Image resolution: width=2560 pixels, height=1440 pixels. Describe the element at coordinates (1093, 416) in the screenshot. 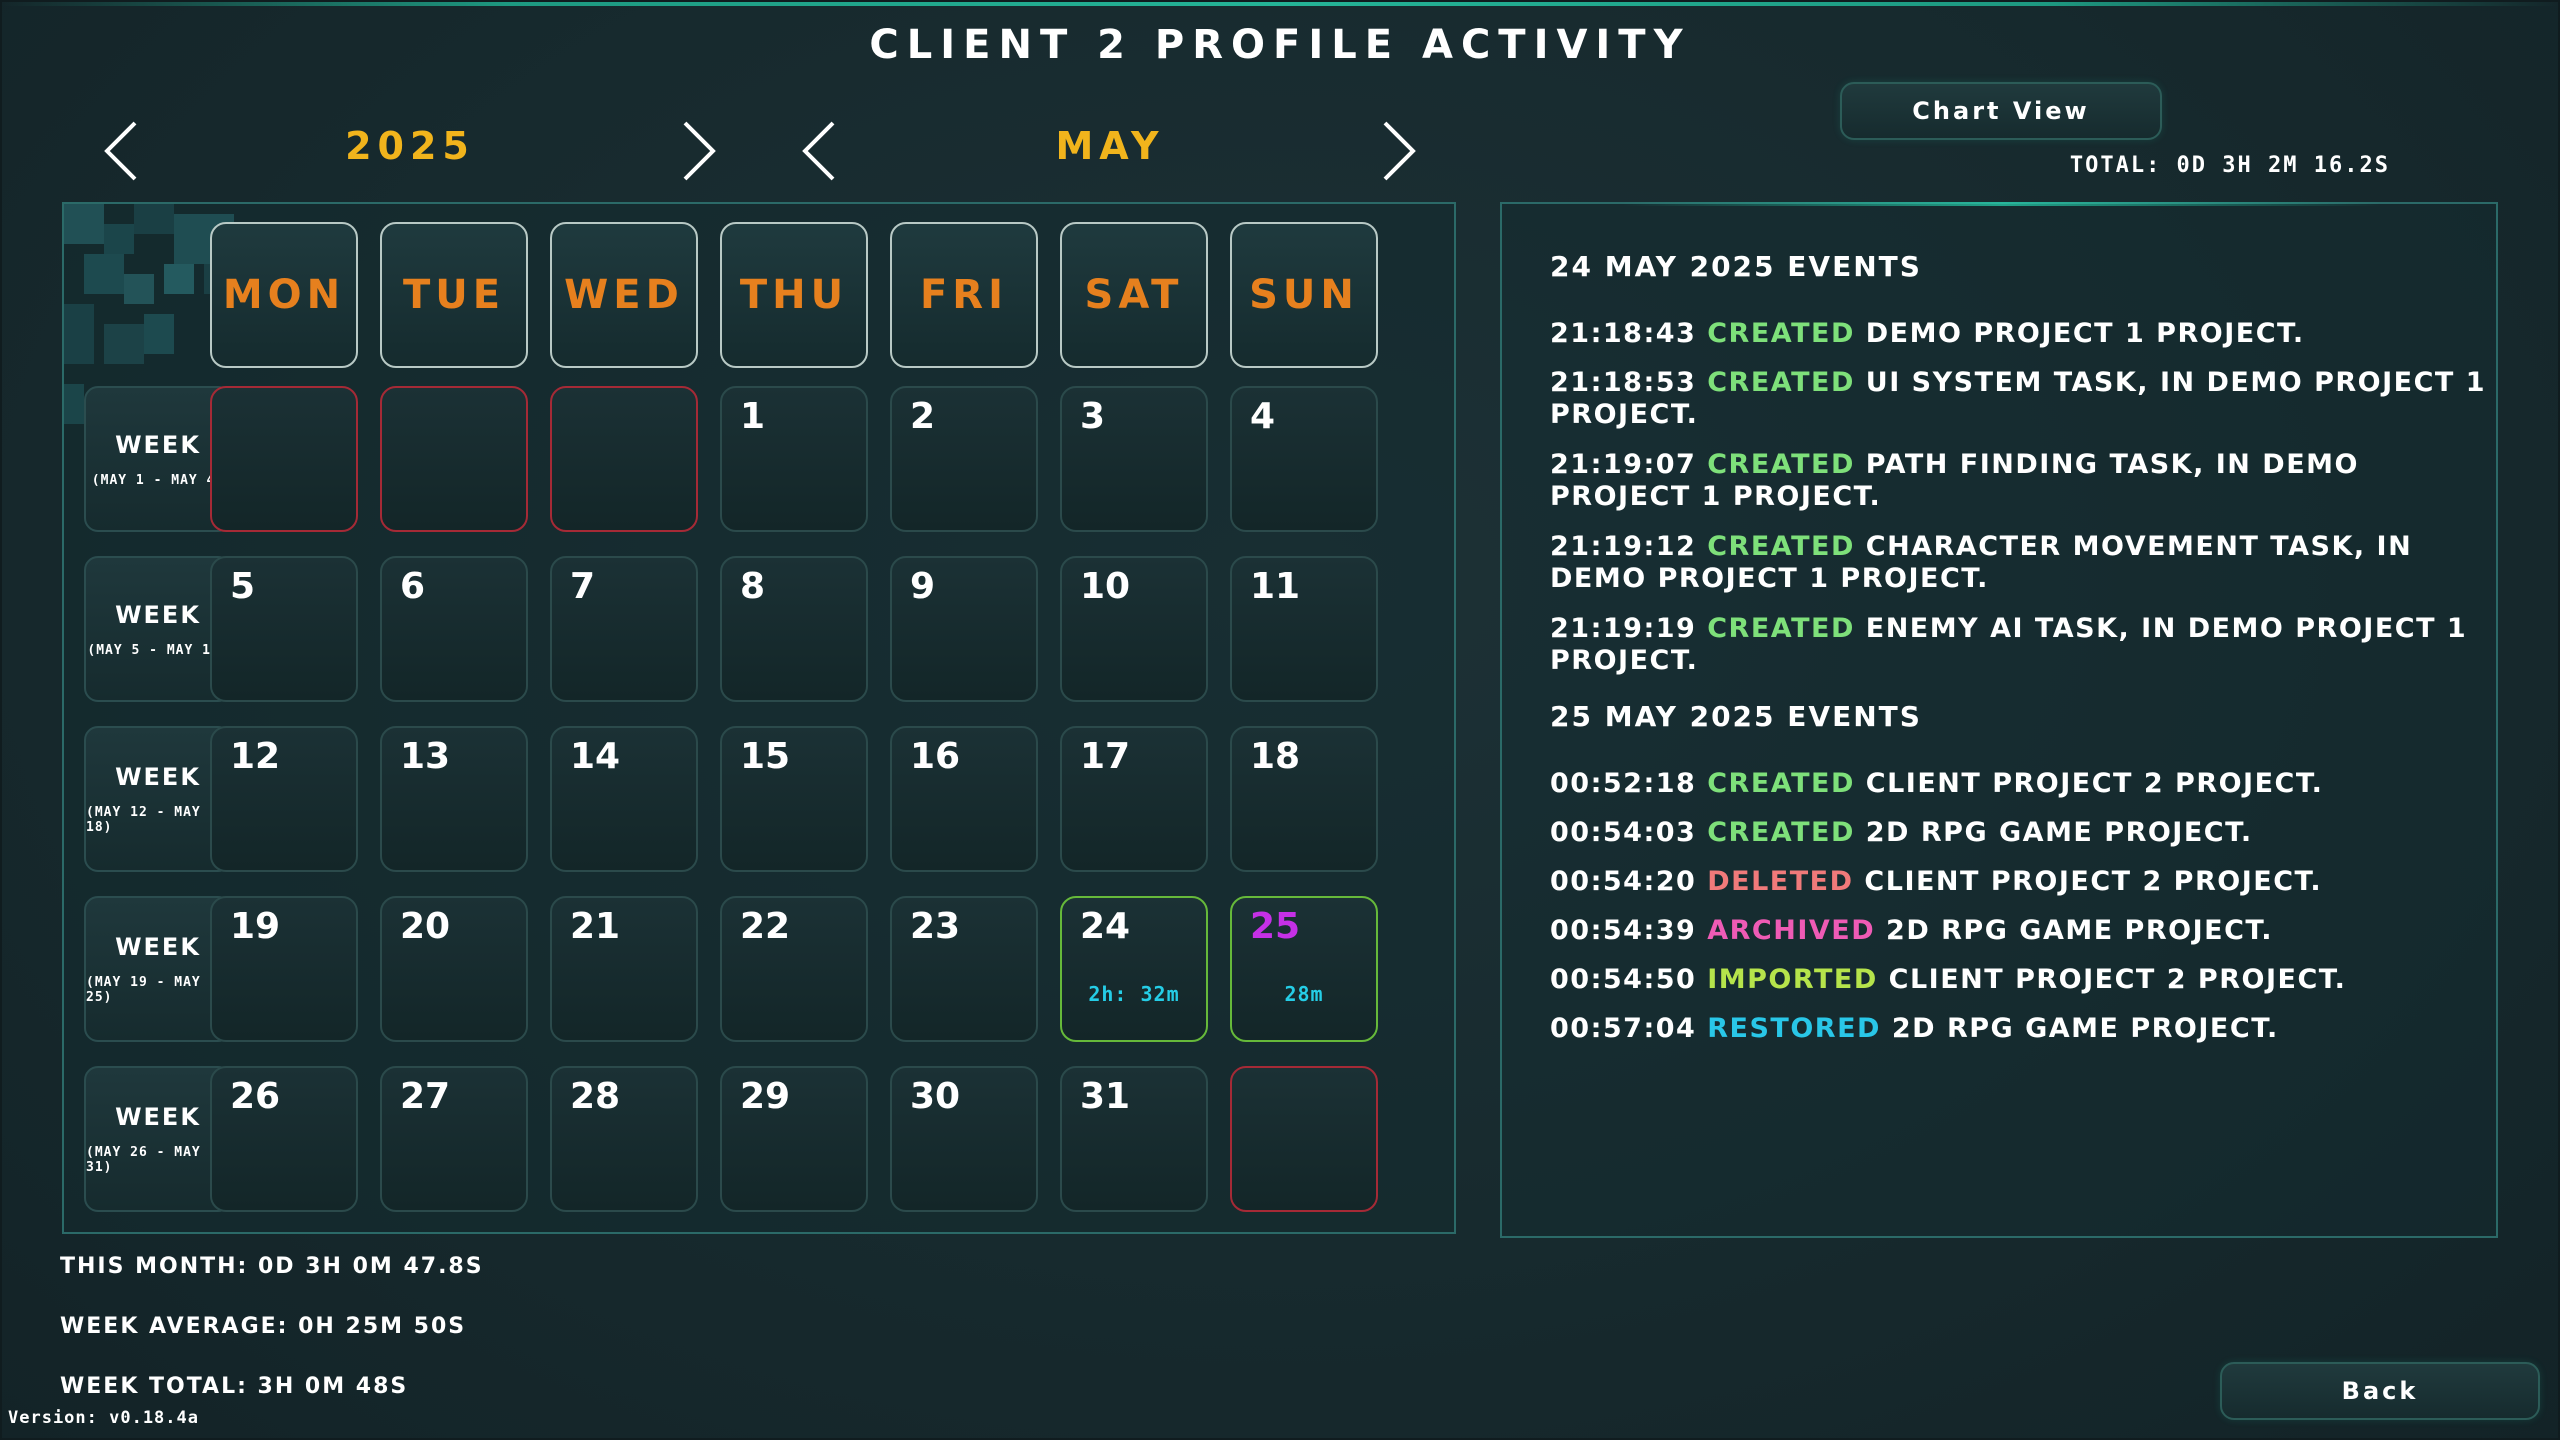

I see `day-number: 3` at that location.